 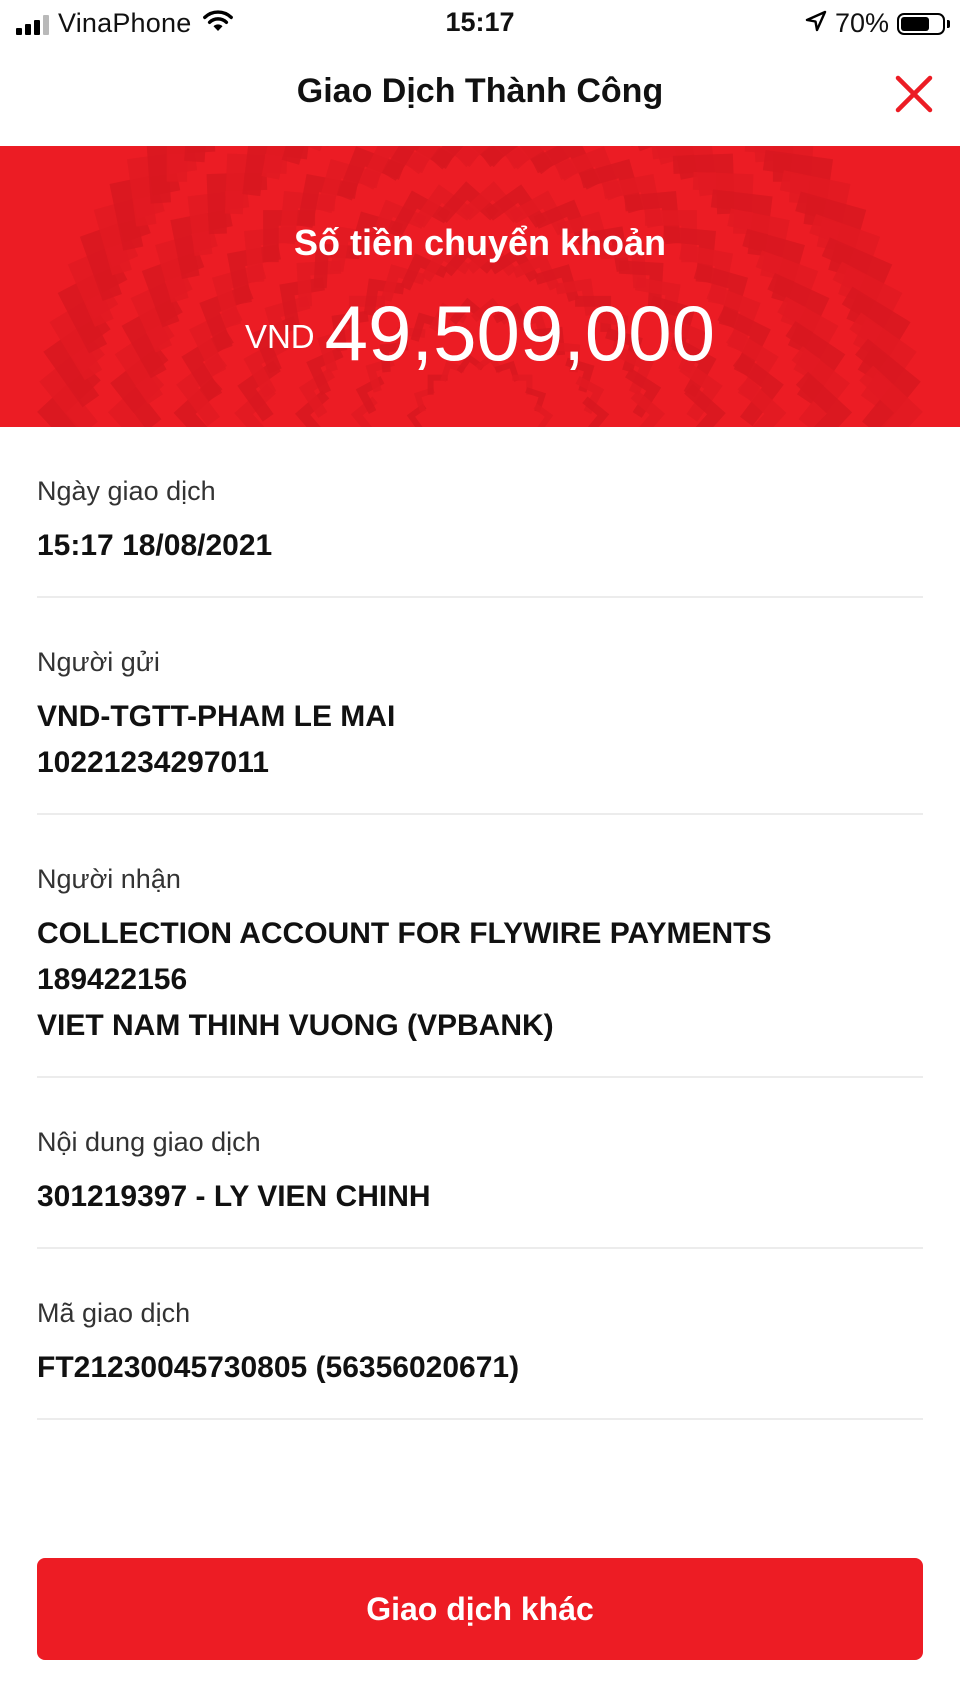 I want to click on amount-label: Số tiền chuyển khoản, so click(x=480, y=242).